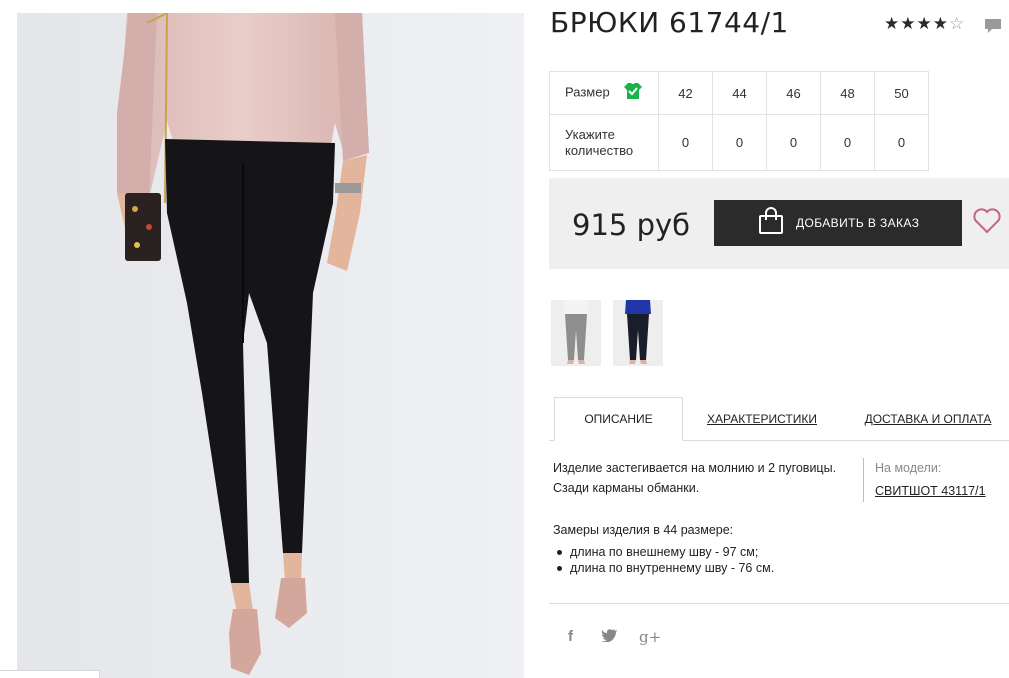 The height and width of the screenshot is (678, 1009). I want to click on size-row-label: Размер, so click(604, 93).